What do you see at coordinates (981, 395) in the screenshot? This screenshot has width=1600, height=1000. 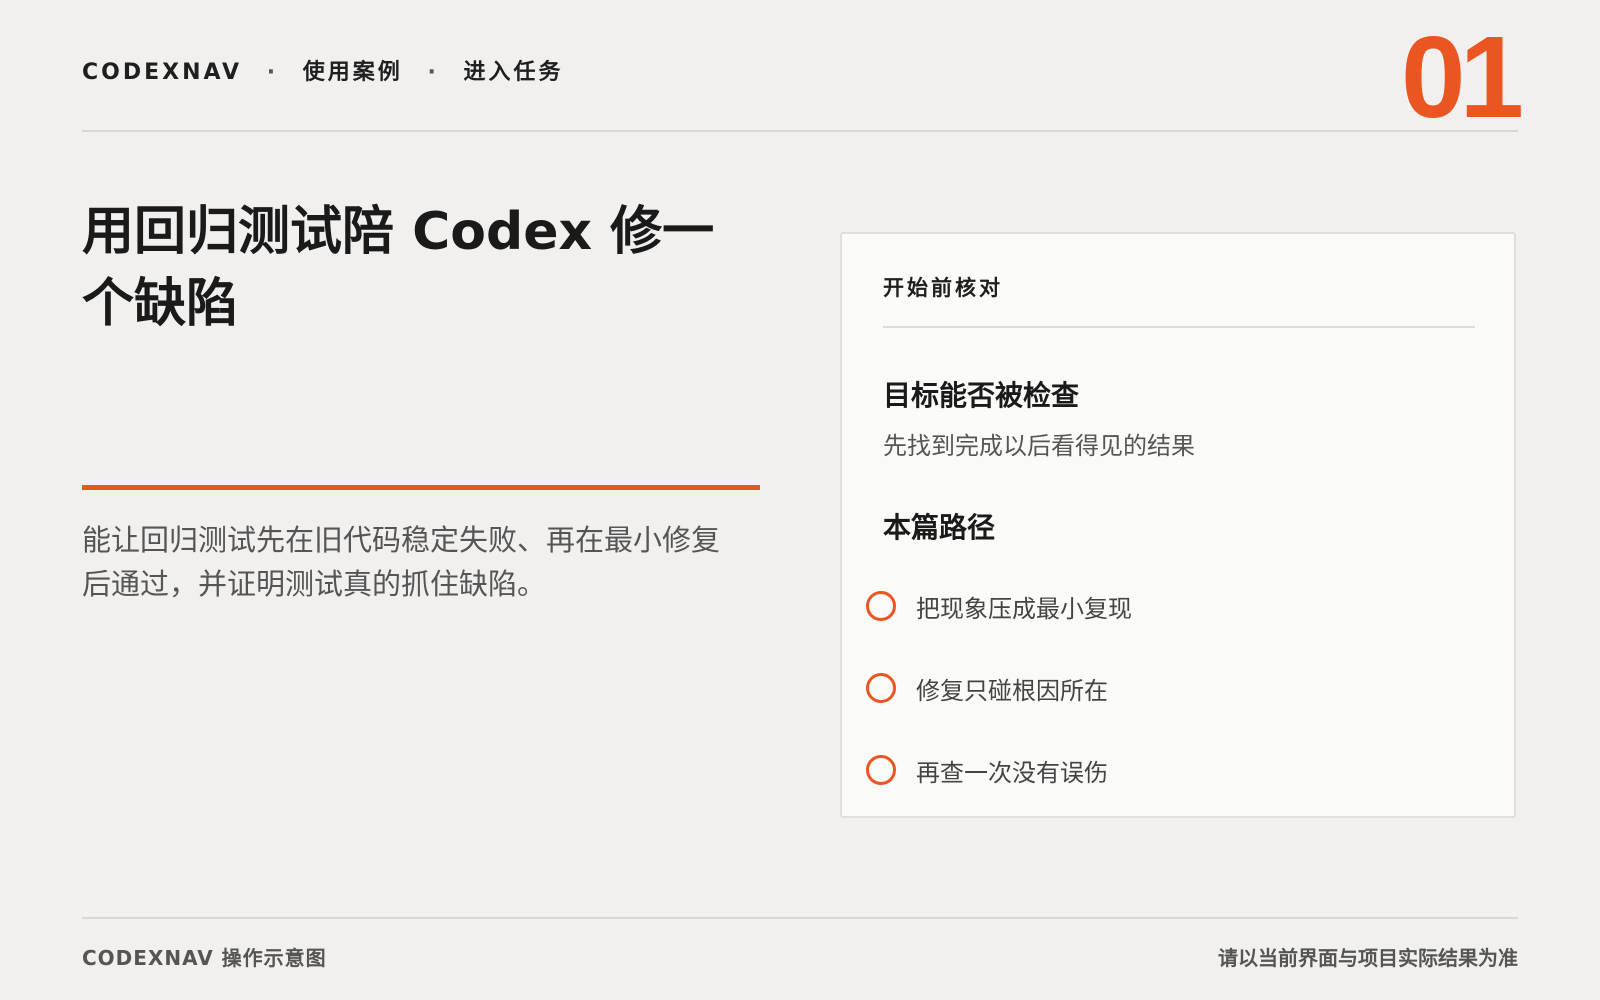 I see `goal-heading: 目标能否被检查` at bounding box center [981, 395].